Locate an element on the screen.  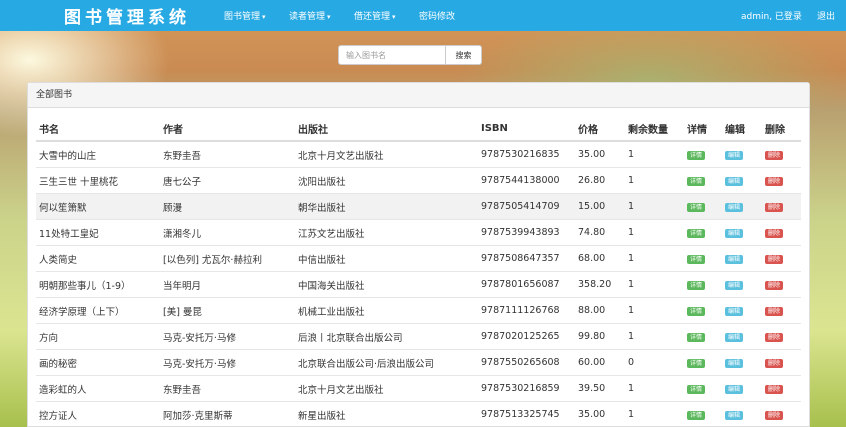
cell-publisher: 中国海关出版社 is located at coordinates (386, 284).